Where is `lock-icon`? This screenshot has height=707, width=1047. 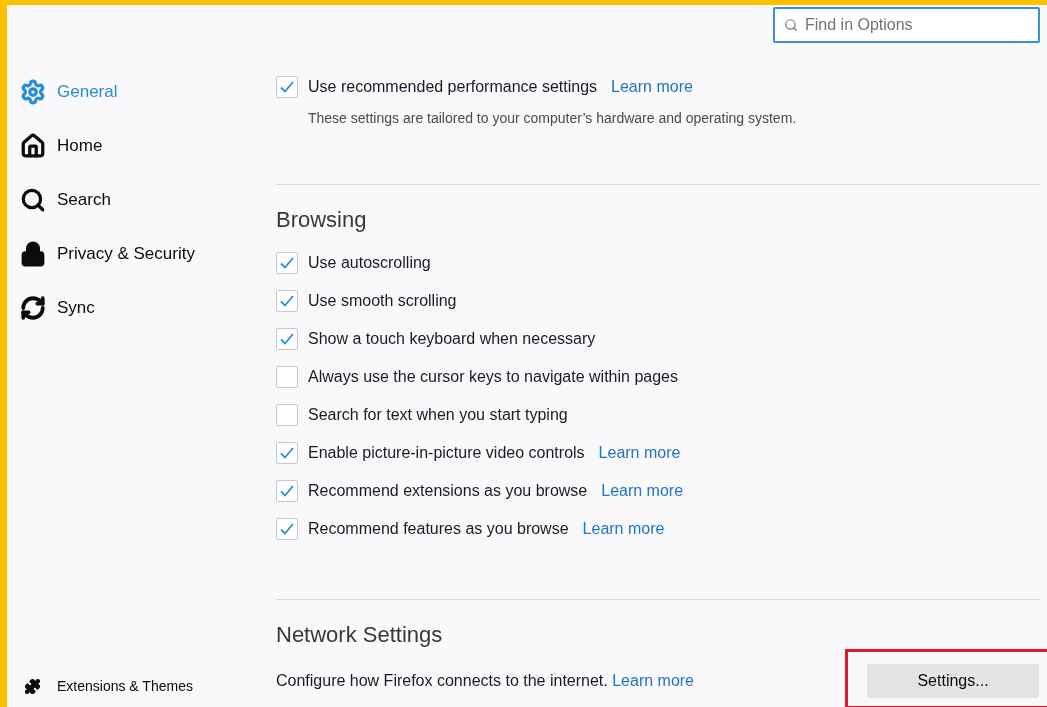 lock-icon is located at coordinates (33, 254).